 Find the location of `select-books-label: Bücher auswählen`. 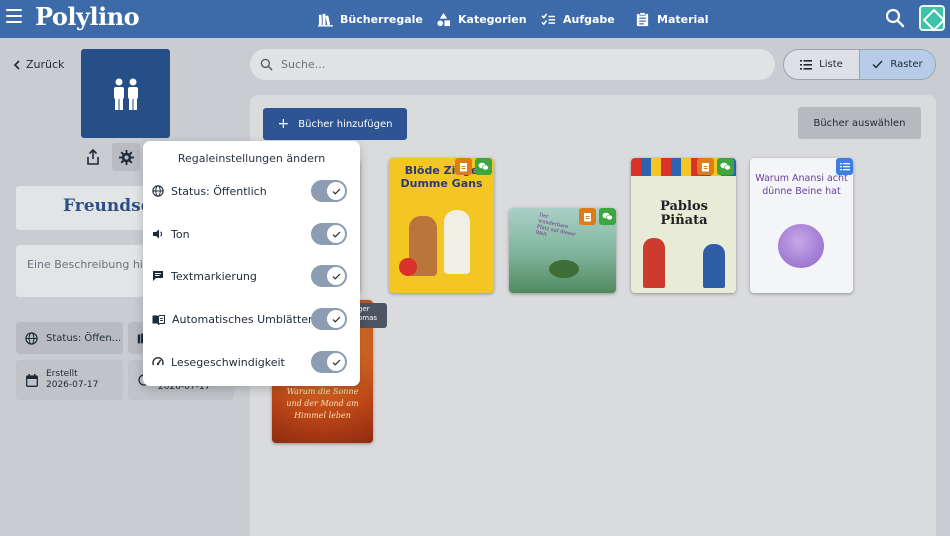

select-books-label: Bücher auswählen is located at coordinates (859, 123).